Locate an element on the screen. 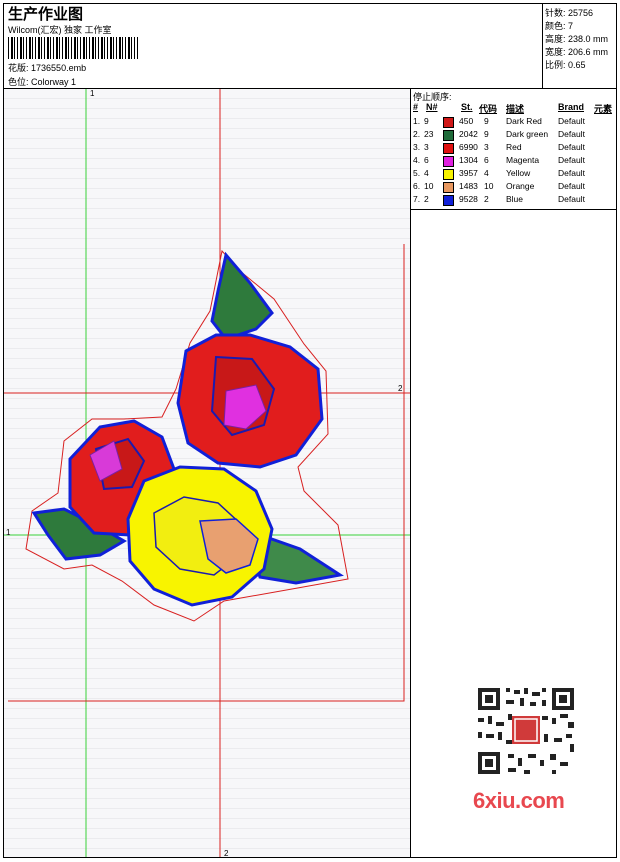 The height and width of the screenshot is (862, 620). row-stitches: 1304 is located at coordinates (468, 160).